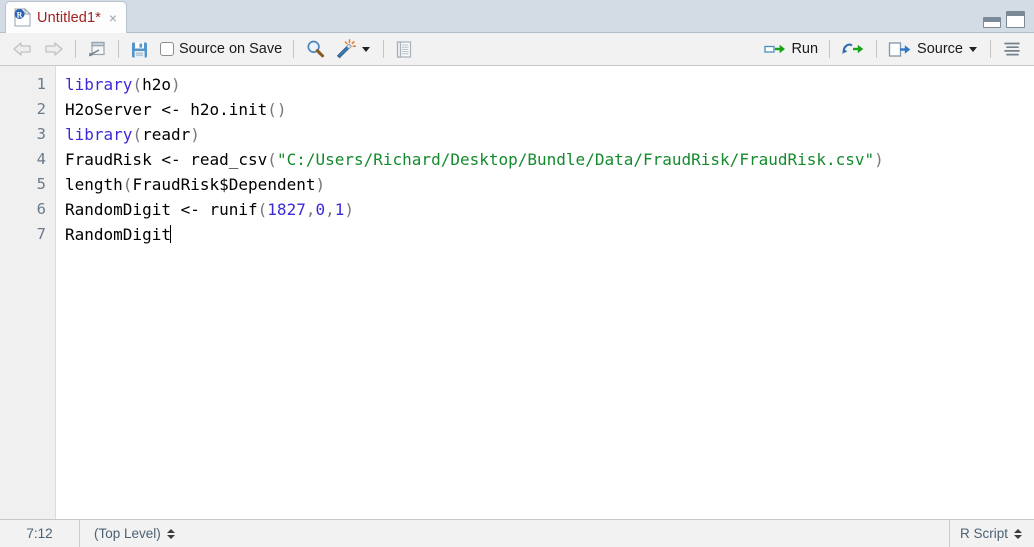  What do you see at coordinates (41, 159) in the screenshot?
I see `line-number: 4` at bounding box center [41, 159].